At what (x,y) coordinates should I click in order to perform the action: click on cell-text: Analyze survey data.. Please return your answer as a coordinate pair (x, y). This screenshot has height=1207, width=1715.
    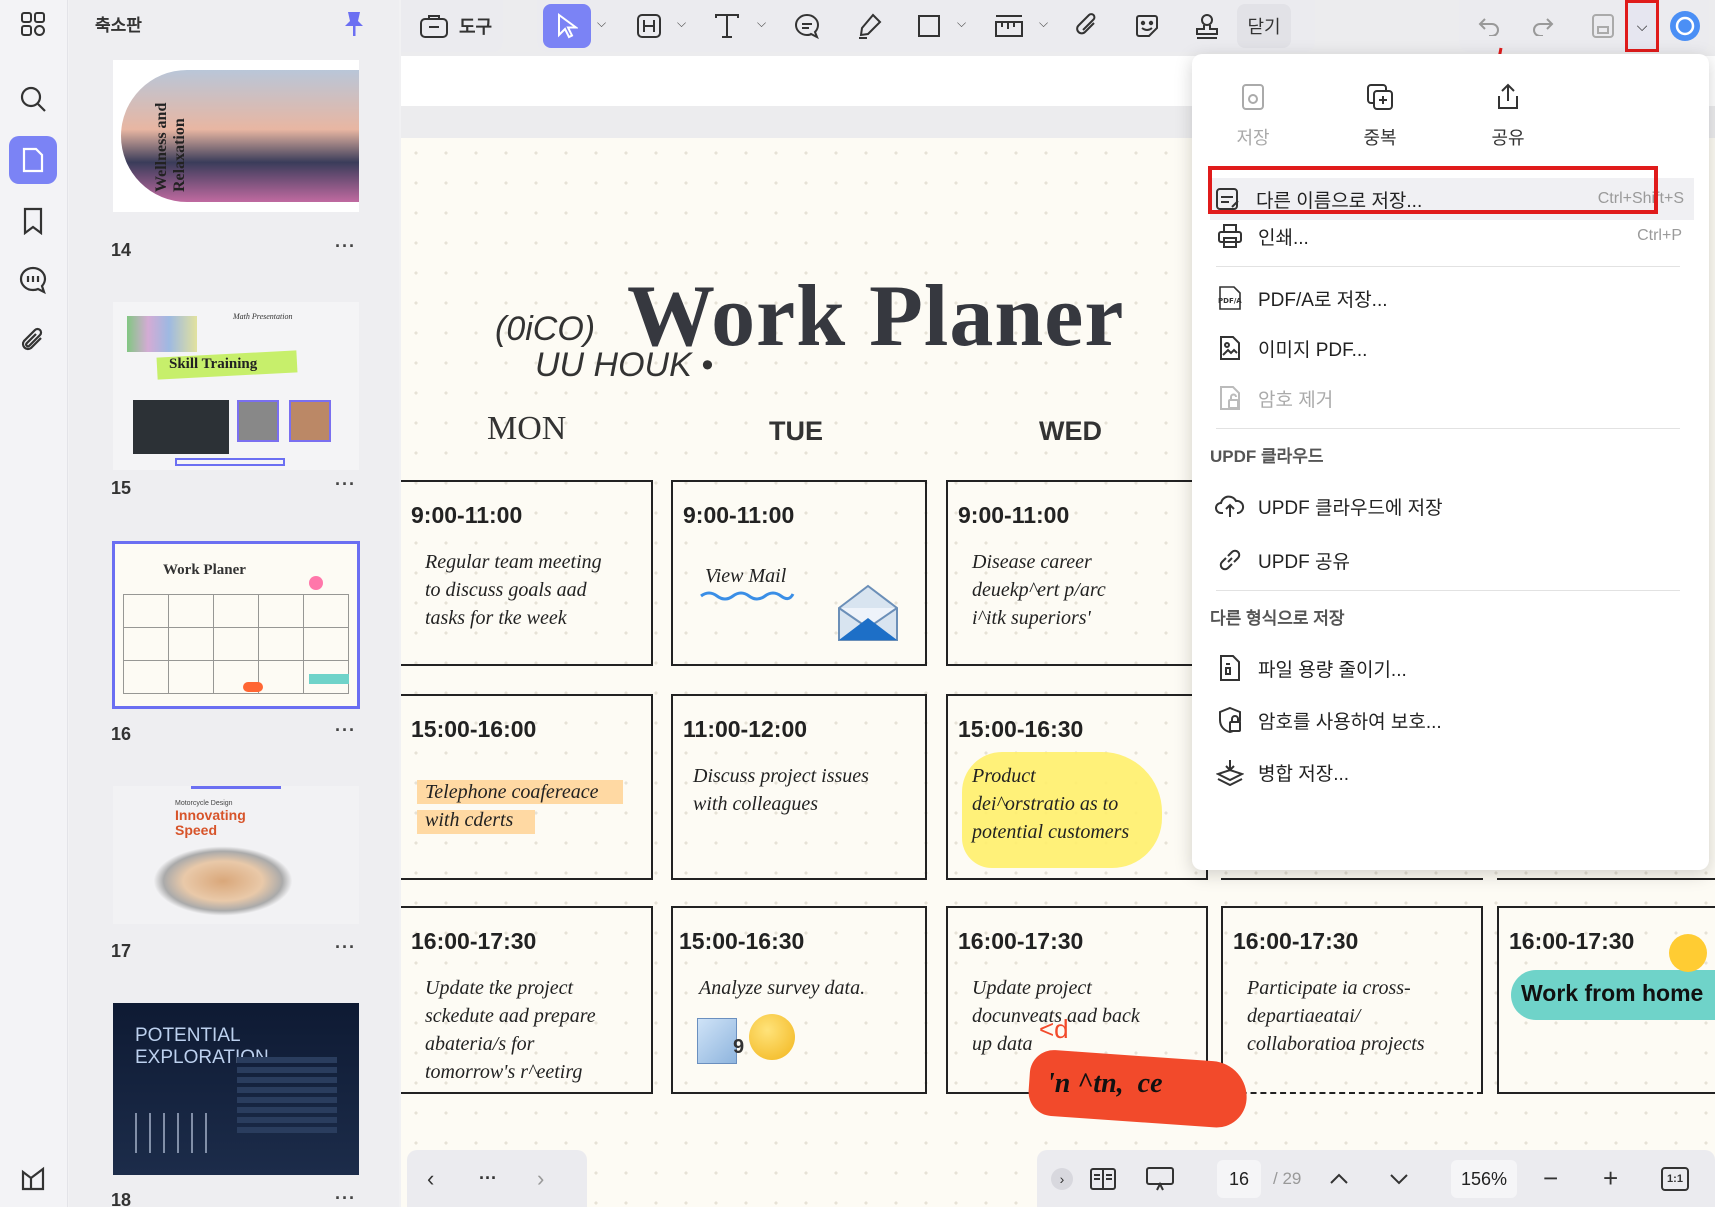
    Looking at the image, I should click on (782, 988).